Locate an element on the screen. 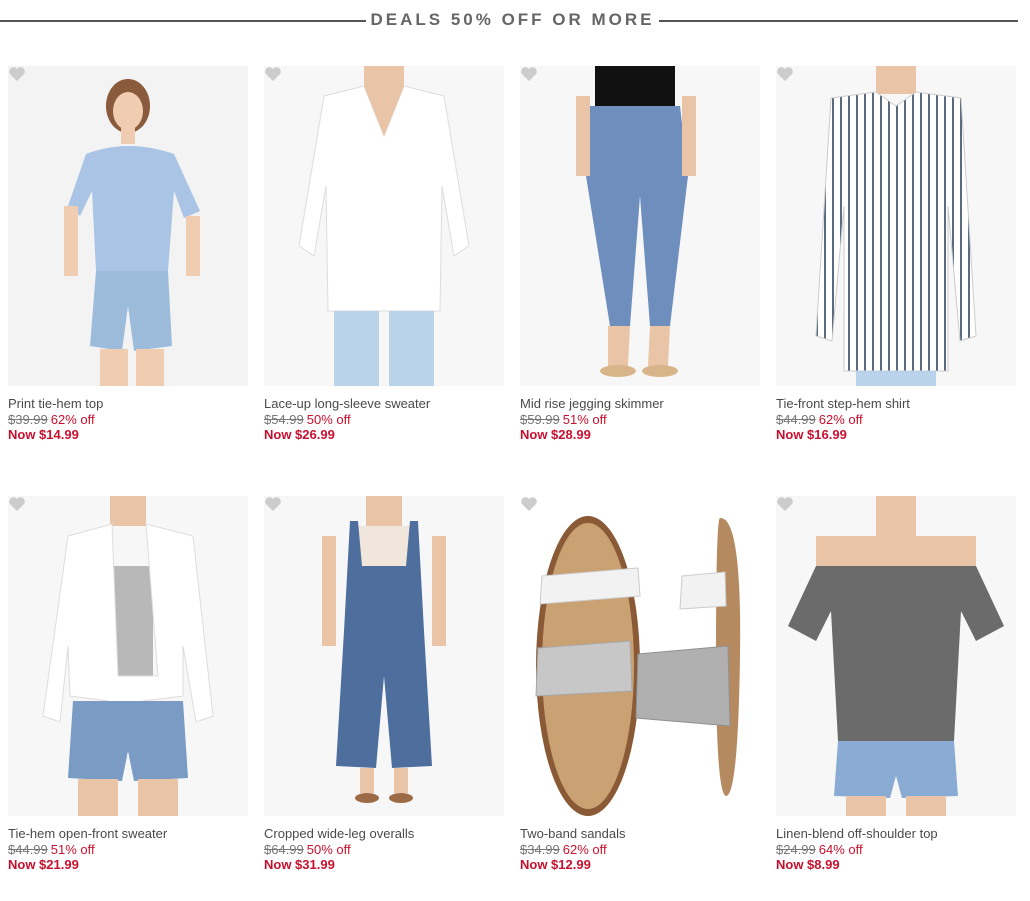 Image resolution: width=1030 pixels, height=901 pixels. product-name: Linen-blend off-shoulder top is located at coordinates (896, 834).